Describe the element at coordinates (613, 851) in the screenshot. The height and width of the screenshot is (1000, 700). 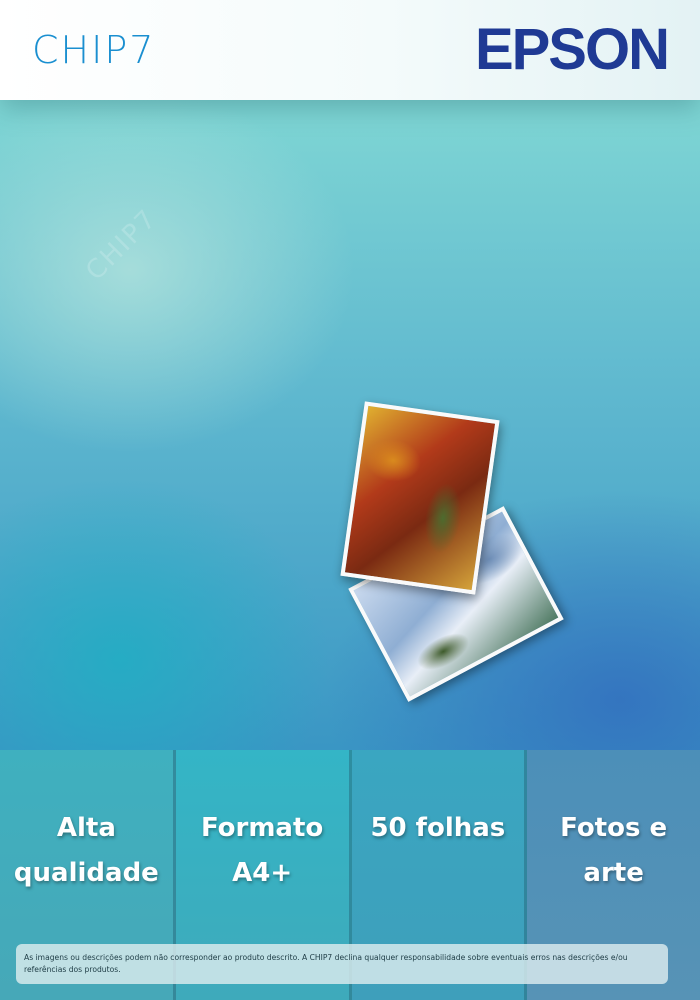
I see `feature-label: Fotos e arte` at that location.